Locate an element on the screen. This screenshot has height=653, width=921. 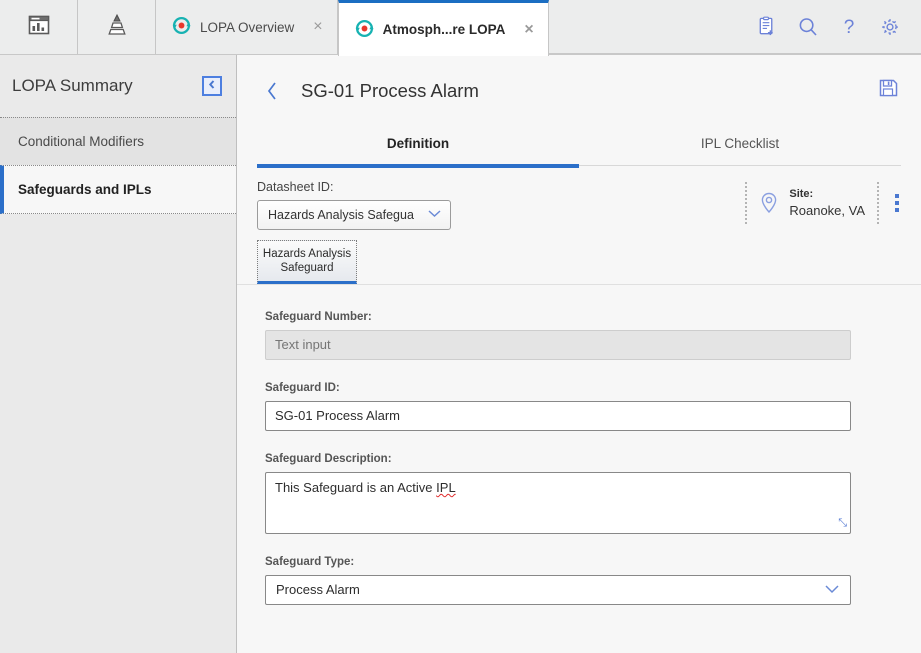
safeguard-number-input is located at coordinates (558, 344).